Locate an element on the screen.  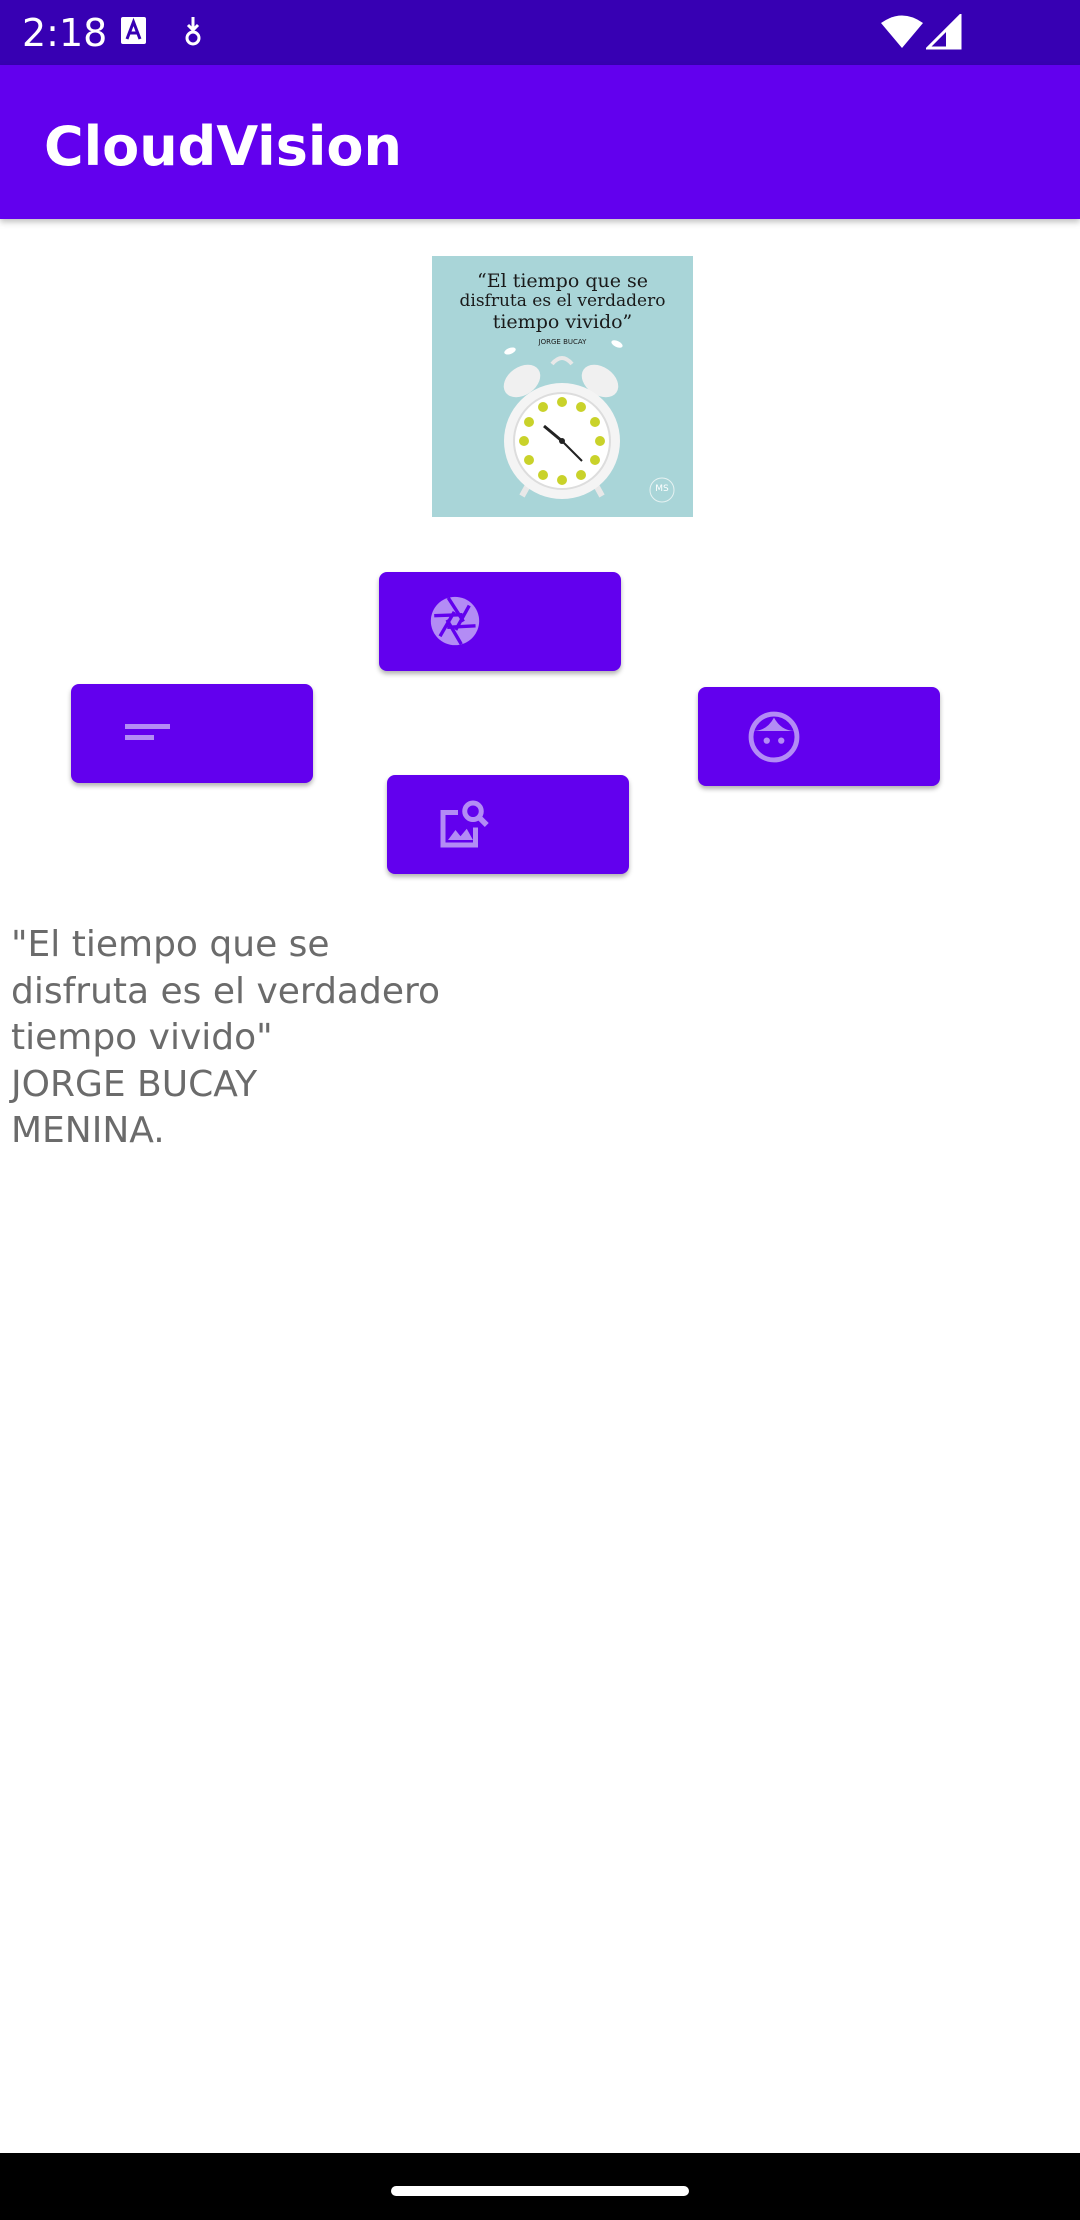
camera-button is located at coordinates (500, 621).